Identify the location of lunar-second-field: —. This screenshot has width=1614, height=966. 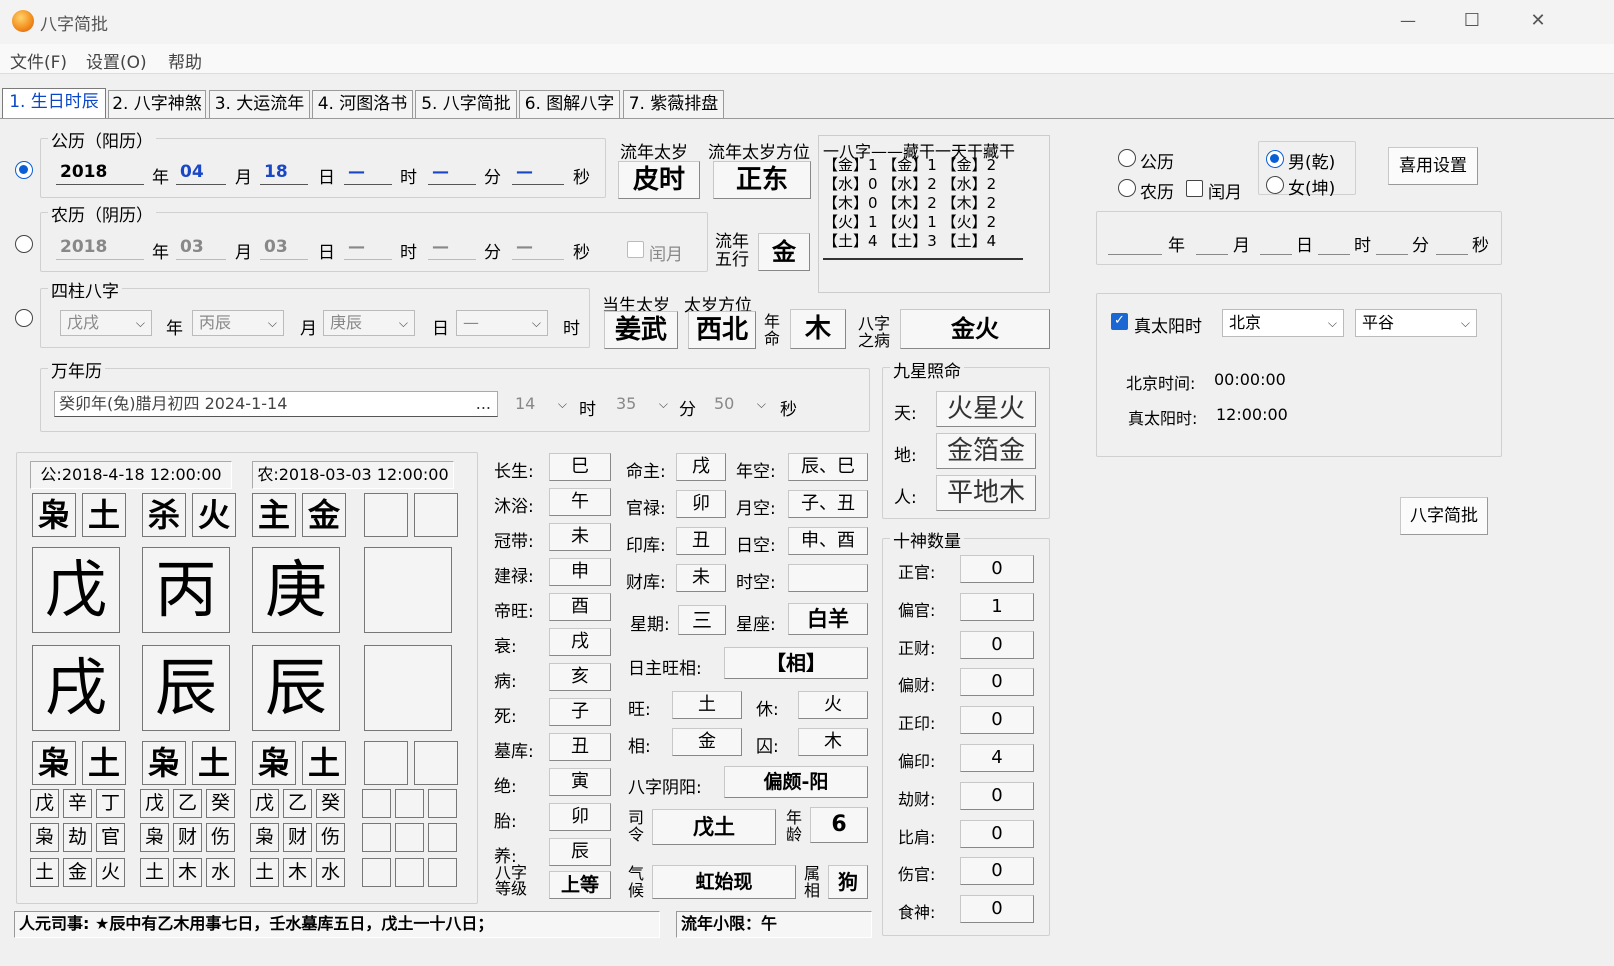
(538, 247).